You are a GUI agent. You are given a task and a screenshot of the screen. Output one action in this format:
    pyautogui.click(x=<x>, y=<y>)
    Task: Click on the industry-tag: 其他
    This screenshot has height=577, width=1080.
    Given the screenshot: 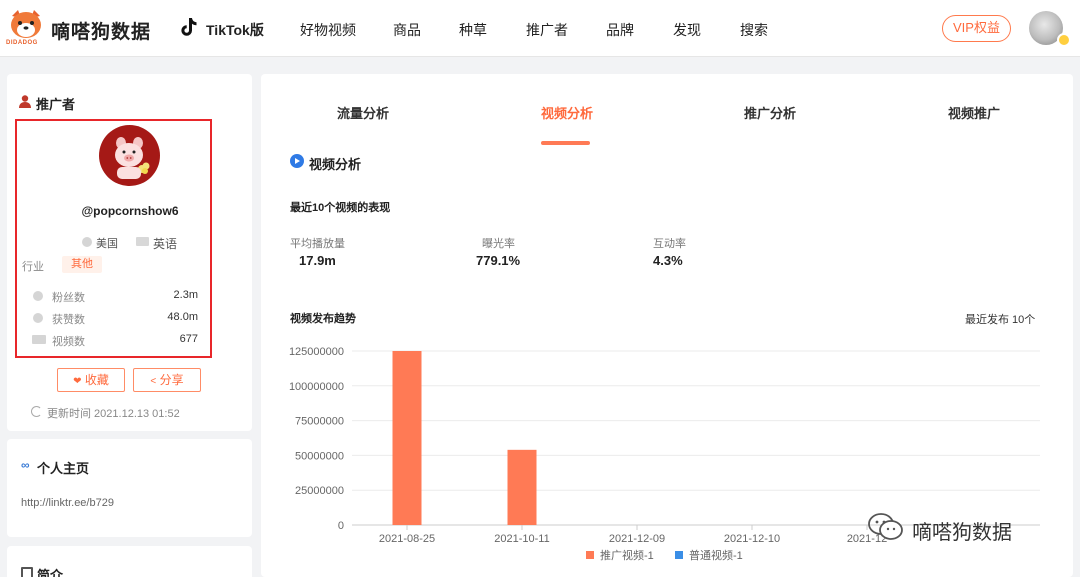 What is the action you would take?
    pyautogui.click(x=82, y=264)
    